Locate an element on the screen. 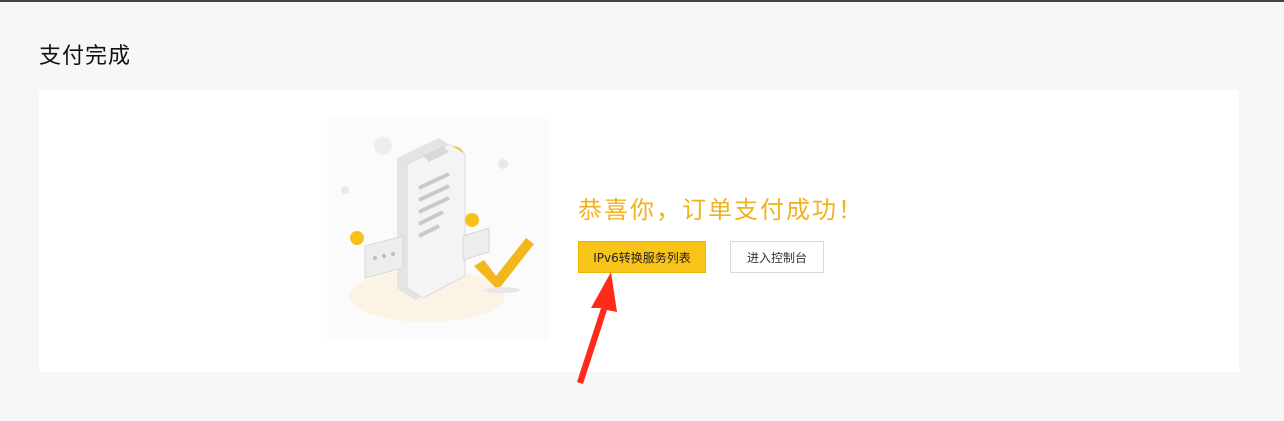 The width and height of the screenshot is (1284, 421). check-mark-icon is located at coordinates (504, 265).